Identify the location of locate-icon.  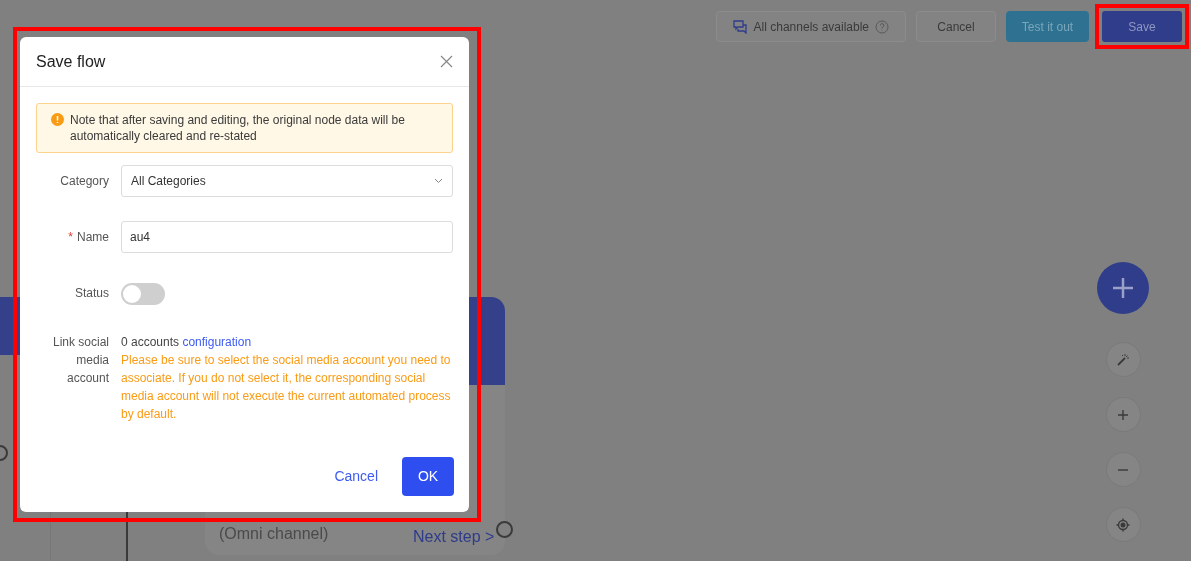
(1123, 524).